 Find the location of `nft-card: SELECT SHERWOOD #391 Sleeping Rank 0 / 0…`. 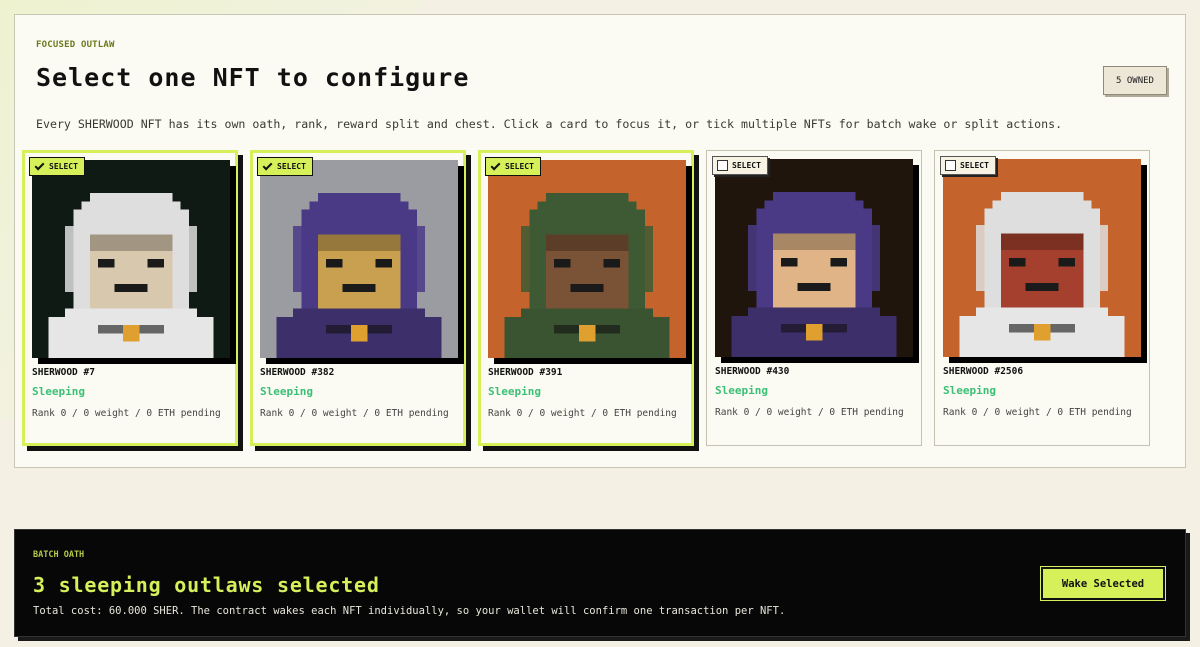

nft-card: SELECT SHERWOOD #391 Sleeping Rank 0 / 0… is located at coordinates (586, 298).